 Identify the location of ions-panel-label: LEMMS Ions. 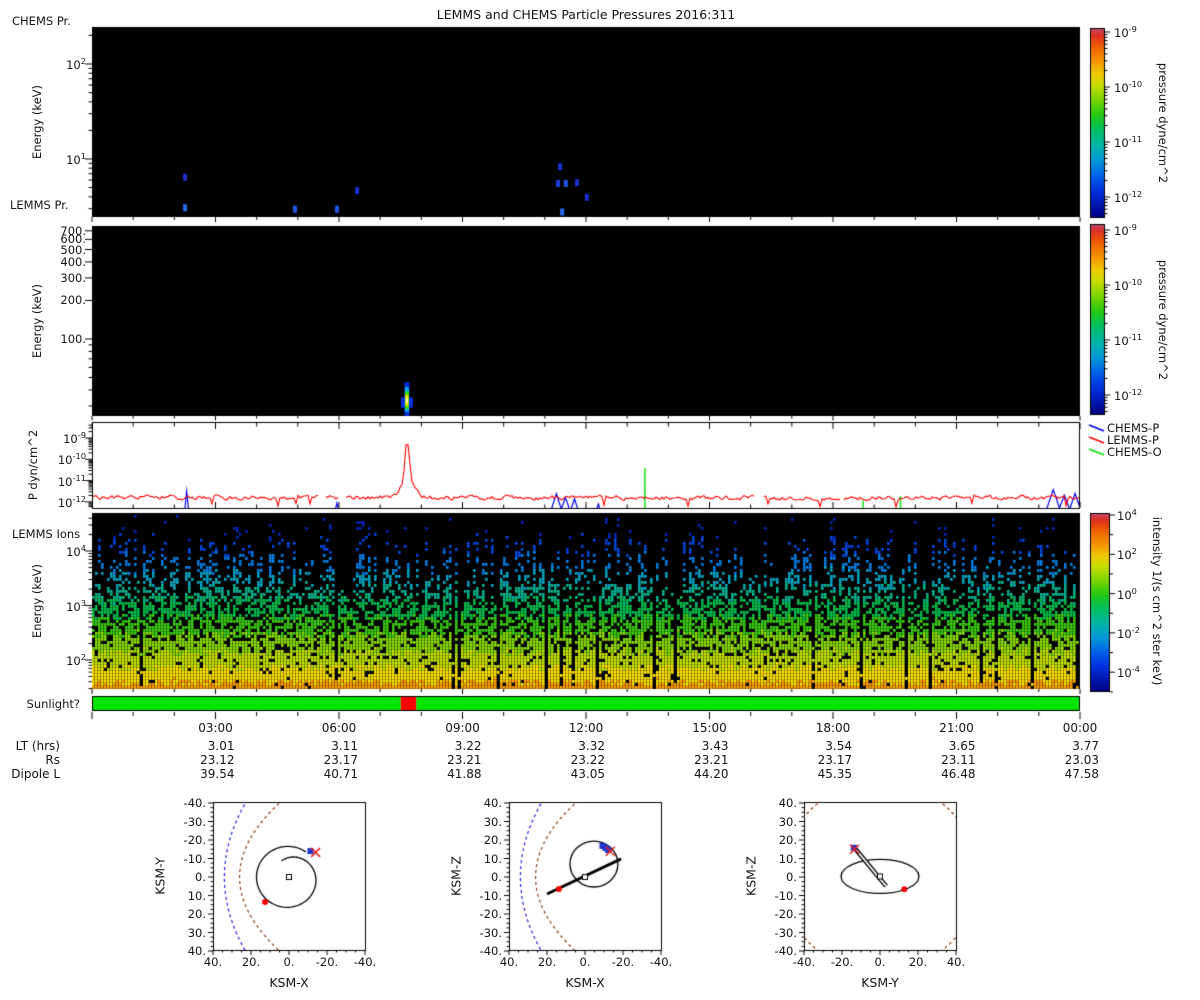
(46, 534).